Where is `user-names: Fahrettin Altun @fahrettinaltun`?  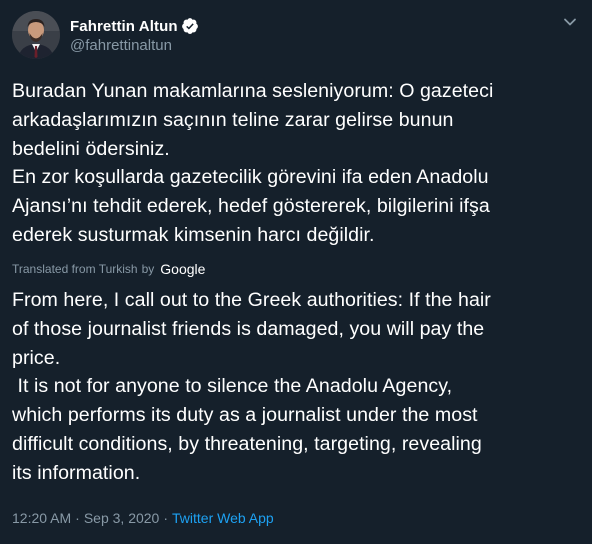 user-names: Fahrettin Altun @fahrettinaltun is located at coordinates (134, 35).